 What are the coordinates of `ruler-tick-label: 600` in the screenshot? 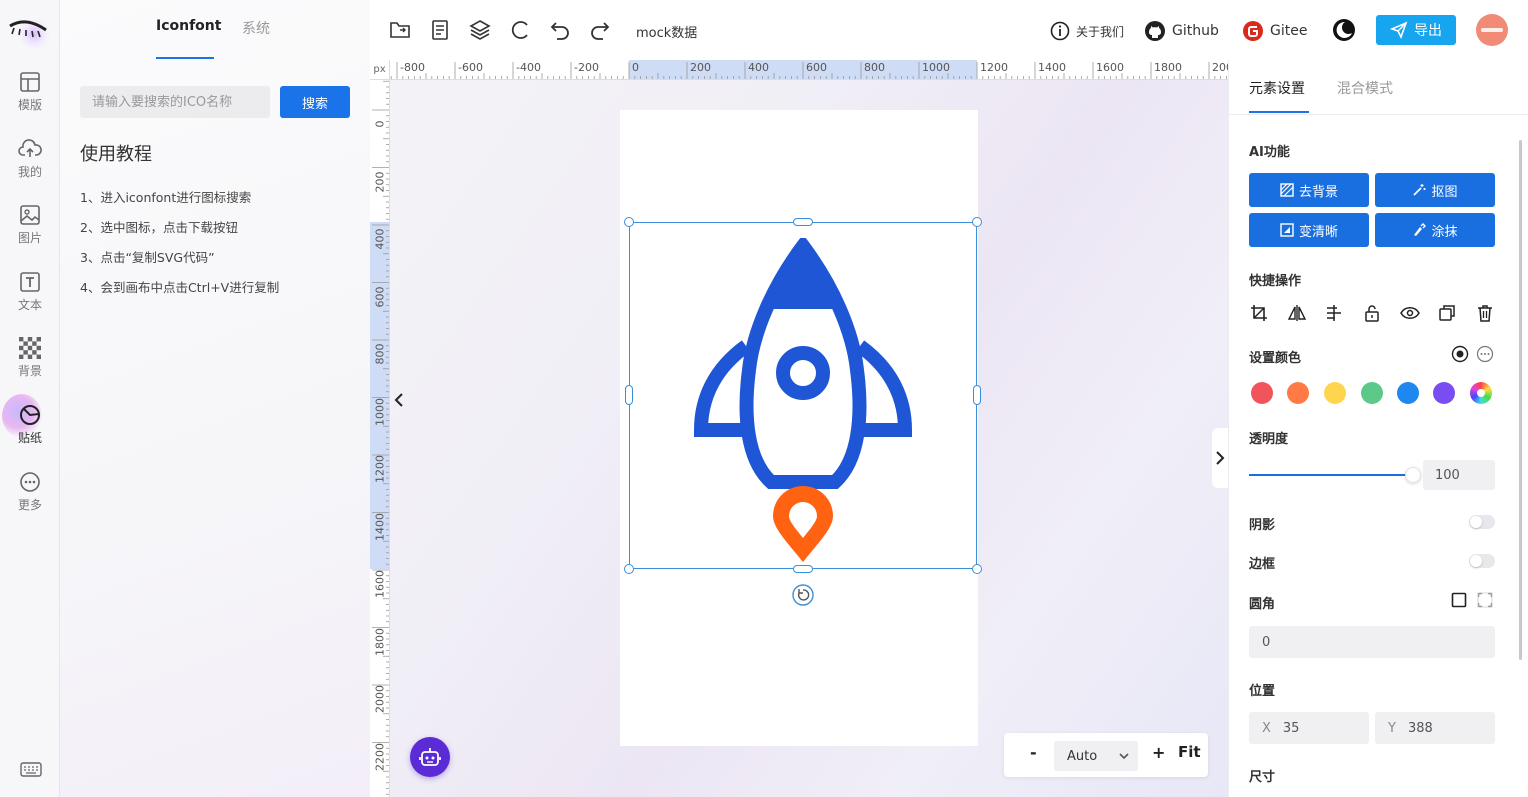 It's located at (816, 67).